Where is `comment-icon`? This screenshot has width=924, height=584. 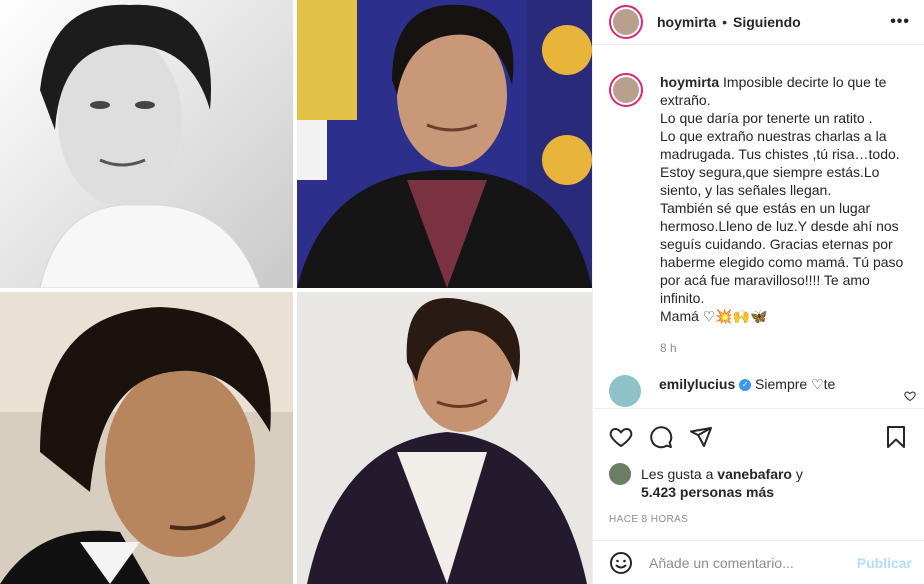
comment-icon is located at coordinates (661, 437).